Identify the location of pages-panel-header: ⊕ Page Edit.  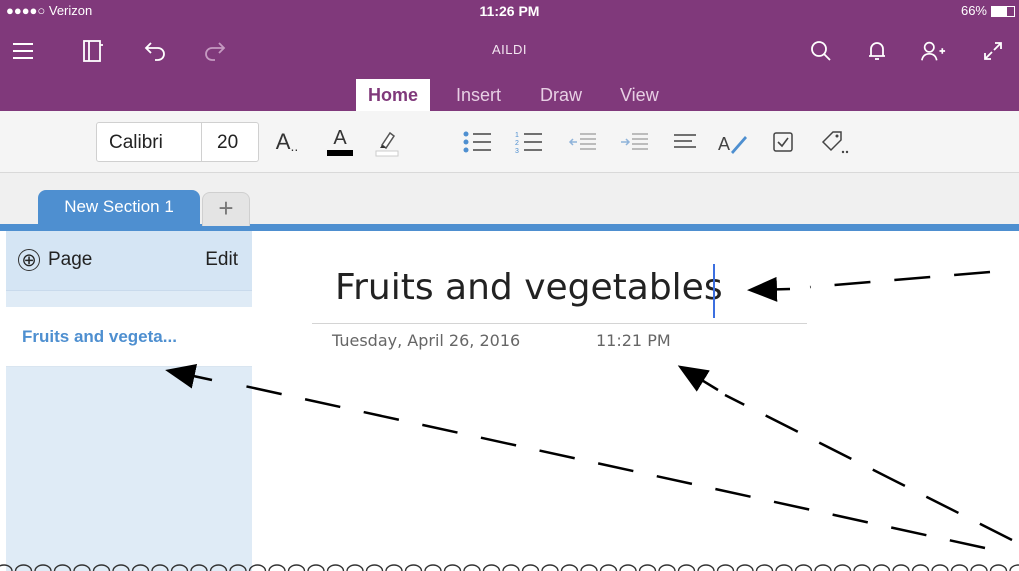
(129, 261).